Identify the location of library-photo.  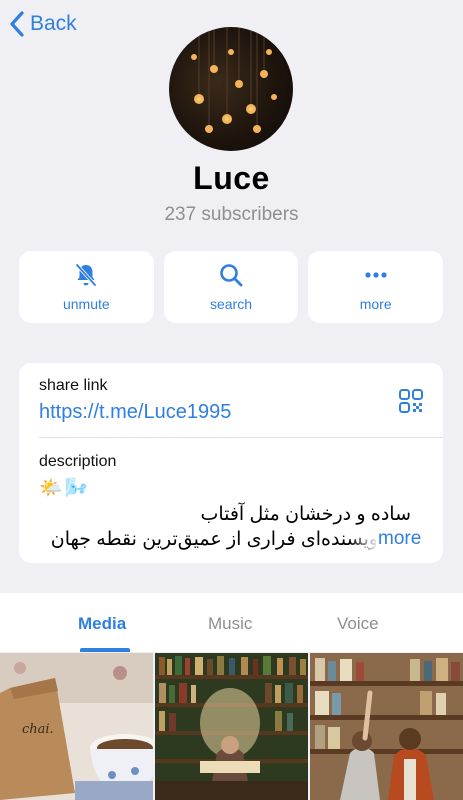
(231, 726).